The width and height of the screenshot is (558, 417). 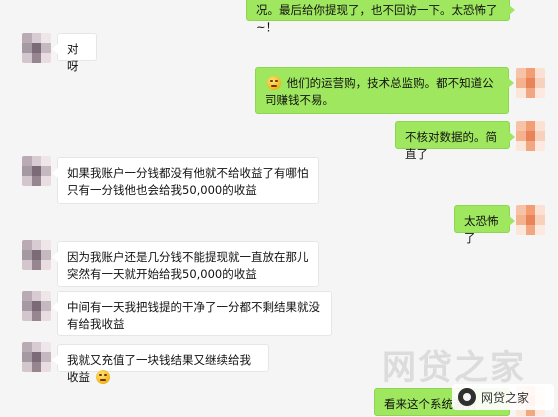 I want to click on message-bubble-incoming: 我就又充值了一块钱结果又继续给我收益, so click(x=160, y=364).